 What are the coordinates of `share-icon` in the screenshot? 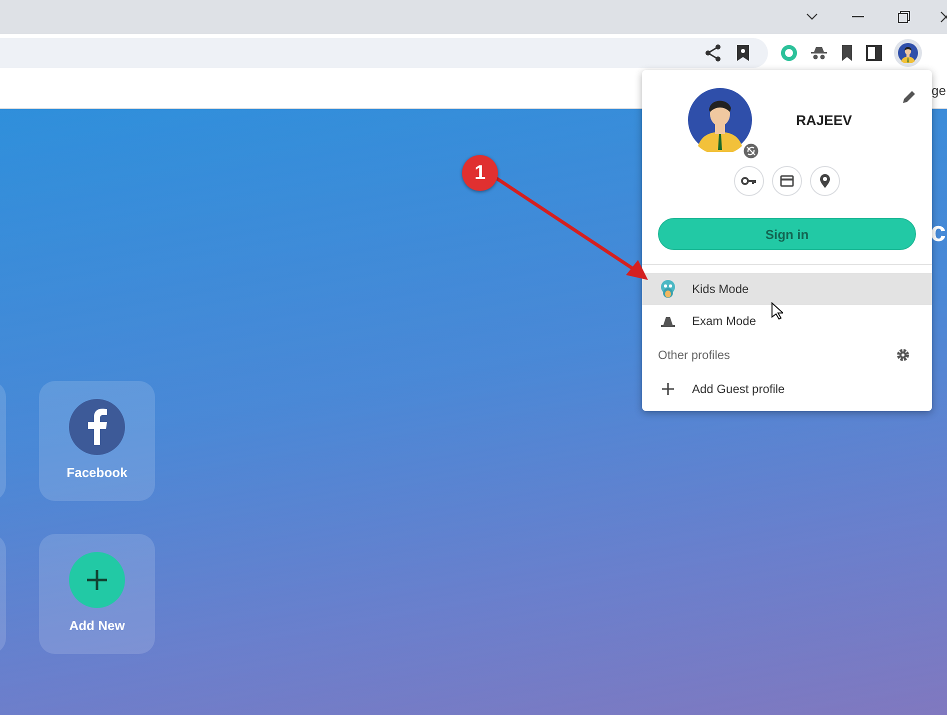 It's located at (713, 53).